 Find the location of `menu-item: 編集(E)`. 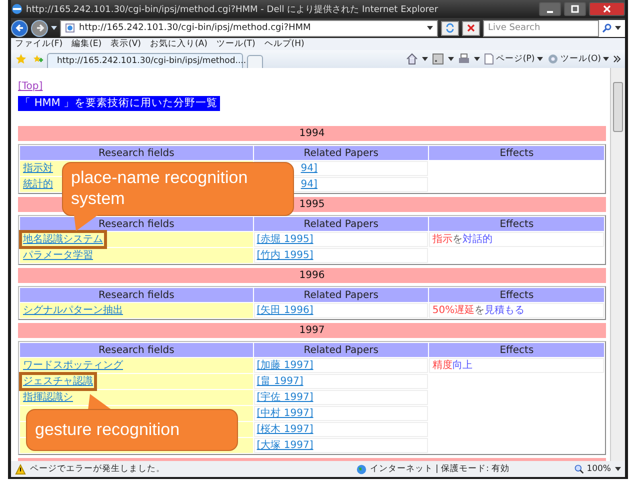

menu-item: 編集(E) is located at coordinates (87, 44).